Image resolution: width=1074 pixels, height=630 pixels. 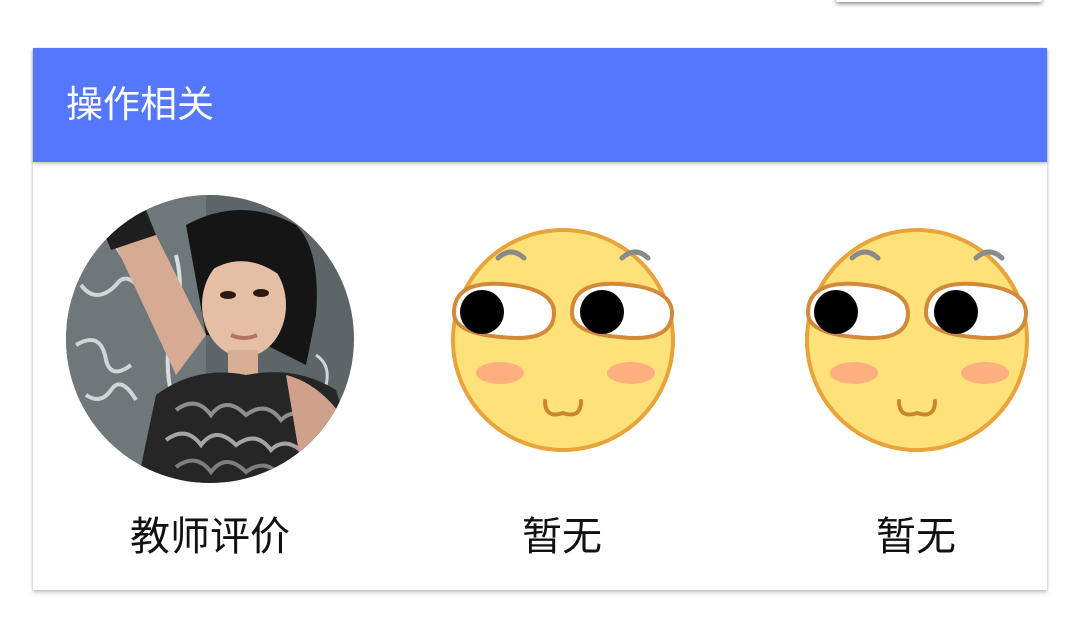 What do you see at coordinates (210, 537) in the screenshot?
I see `item-label: 教师评价` at bounding box center [210, 537].